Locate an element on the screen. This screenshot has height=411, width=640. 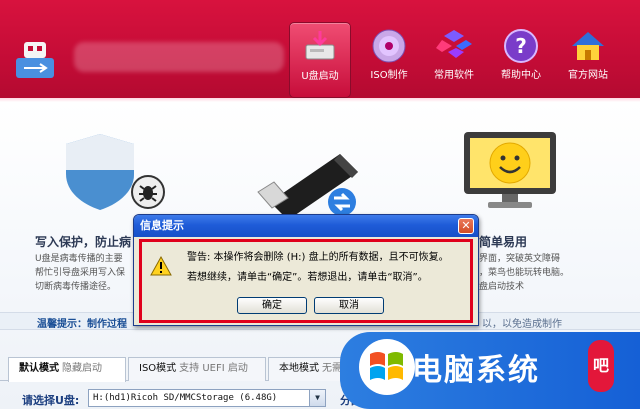
nav-label: ISO制作 is located at coordinates (389, 75).